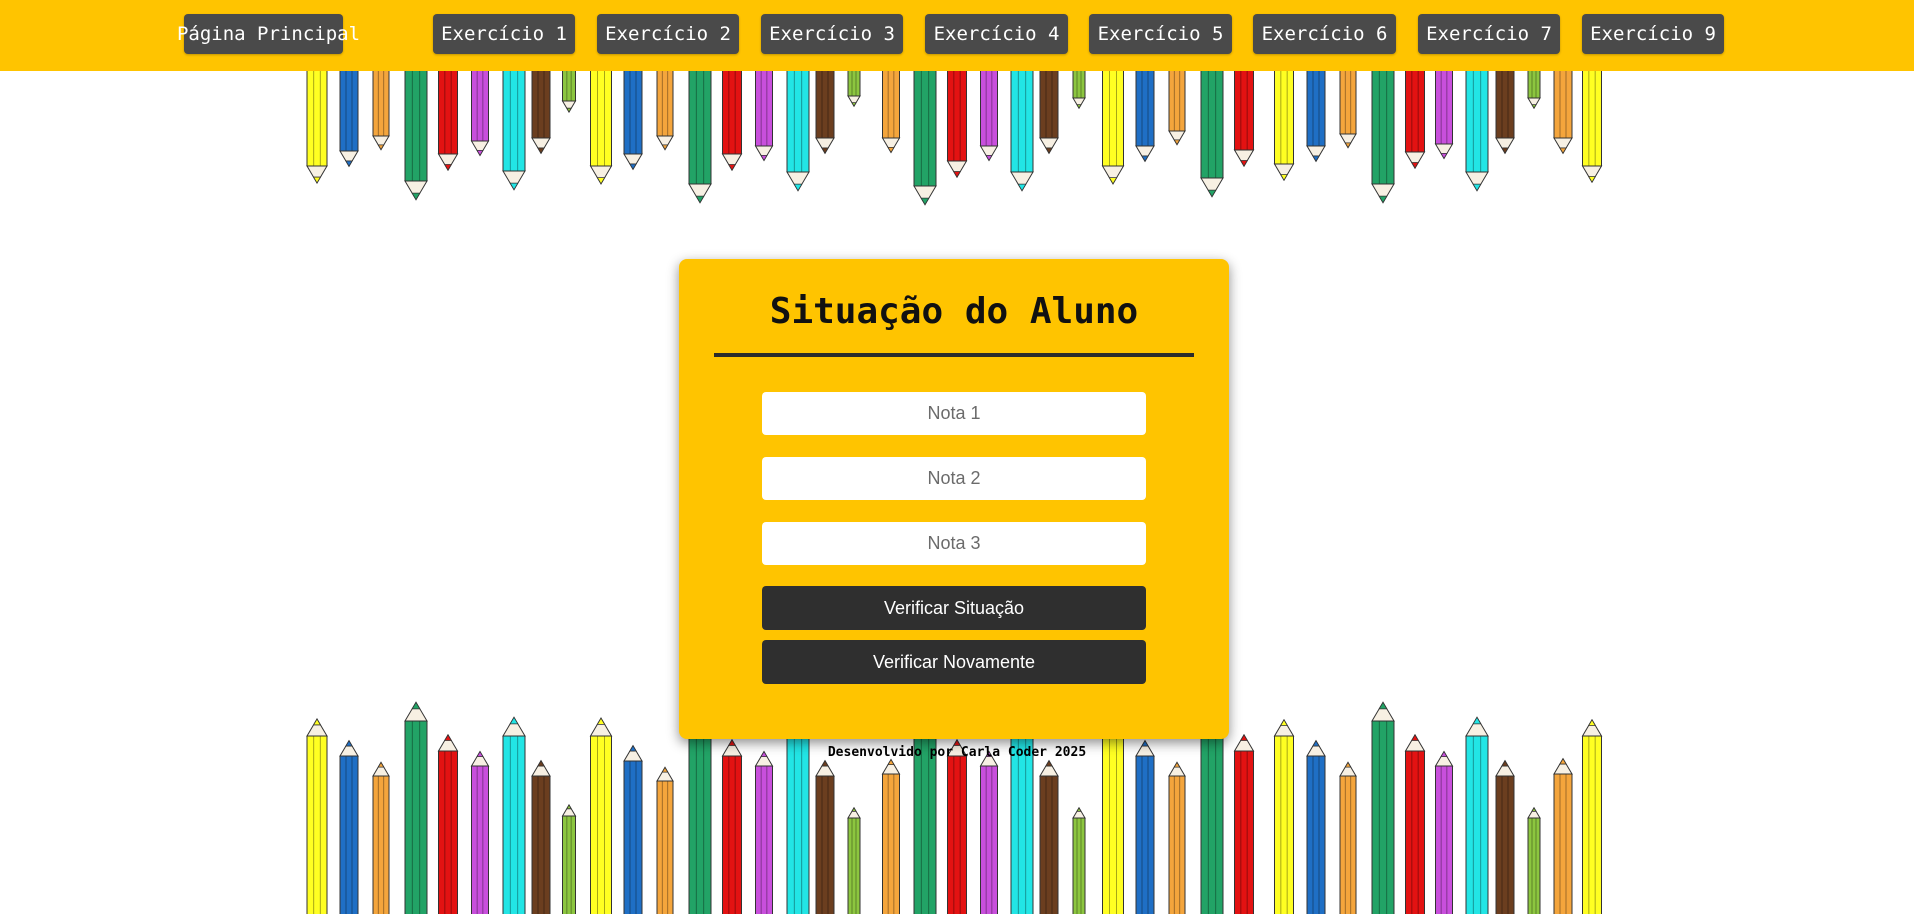 The height and width of the screenshot is (914, 1914). I want to click on nav-exercise-2: Exercício 2, so click(668, 34).